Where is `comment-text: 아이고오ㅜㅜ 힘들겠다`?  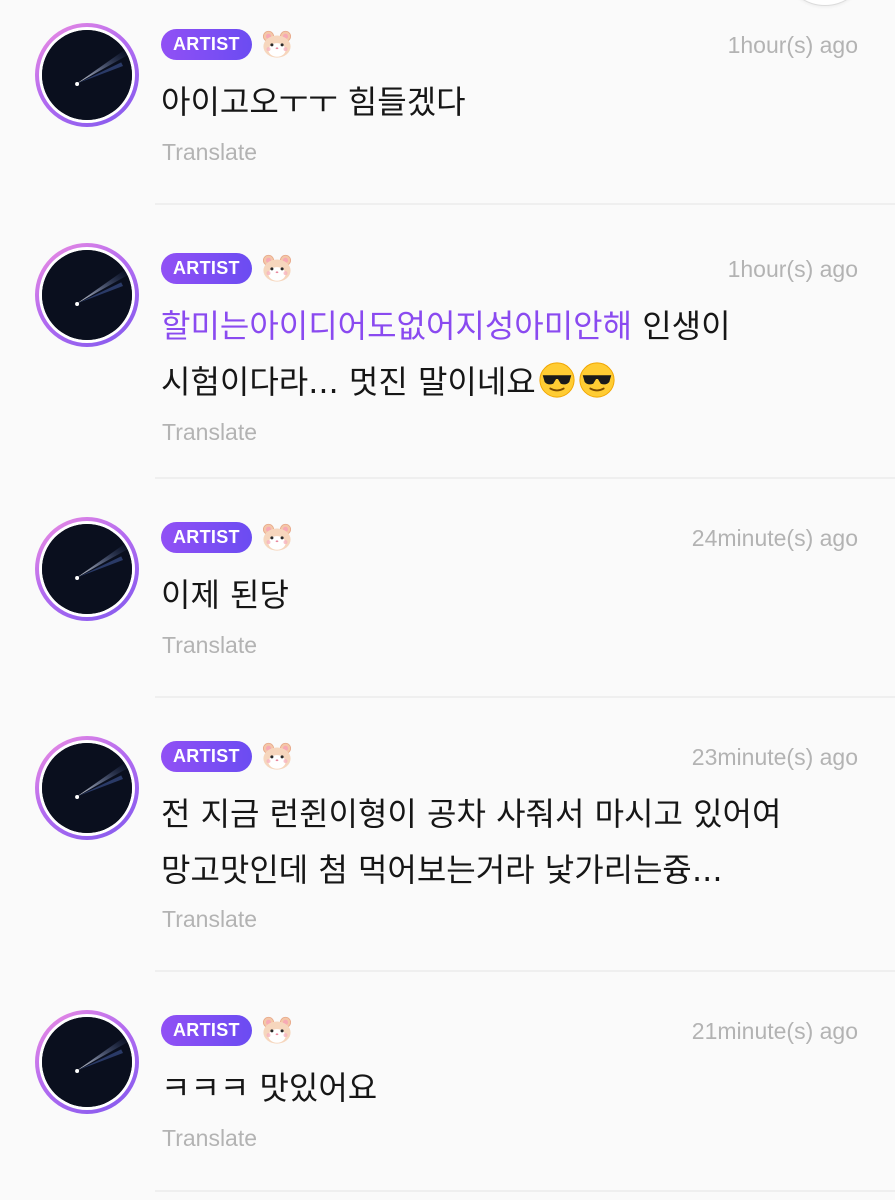 comment-text: 아이고오ㅜㅜ 힘들겠다 is located at coordinates (313, 102).